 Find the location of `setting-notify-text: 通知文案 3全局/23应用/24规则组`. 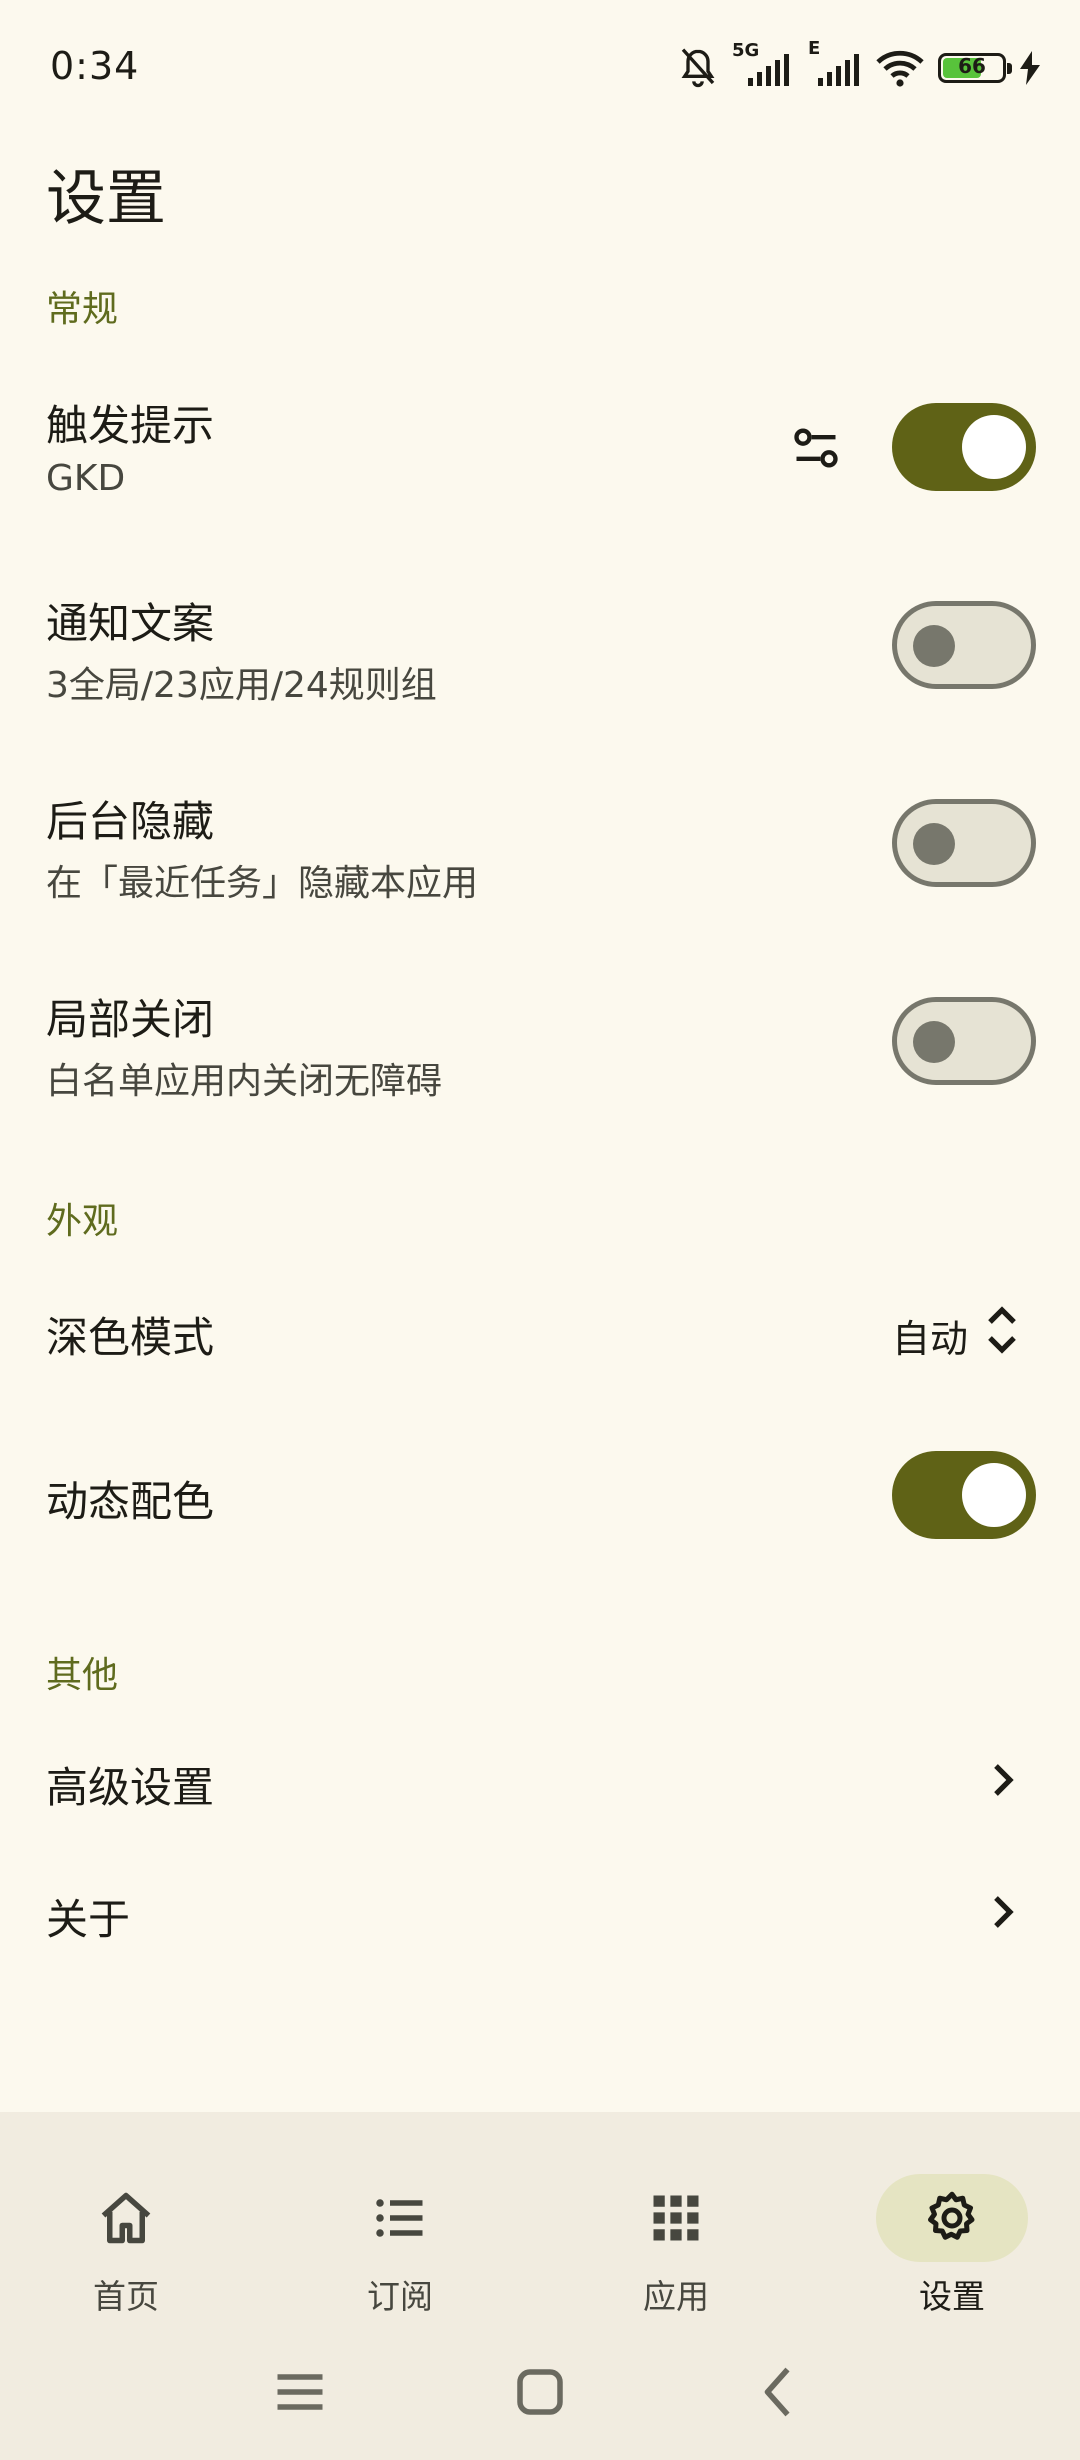

setting-notify-text: 通知文案 3全局/23应用/24规则组 is located at coordinates (540, 648).